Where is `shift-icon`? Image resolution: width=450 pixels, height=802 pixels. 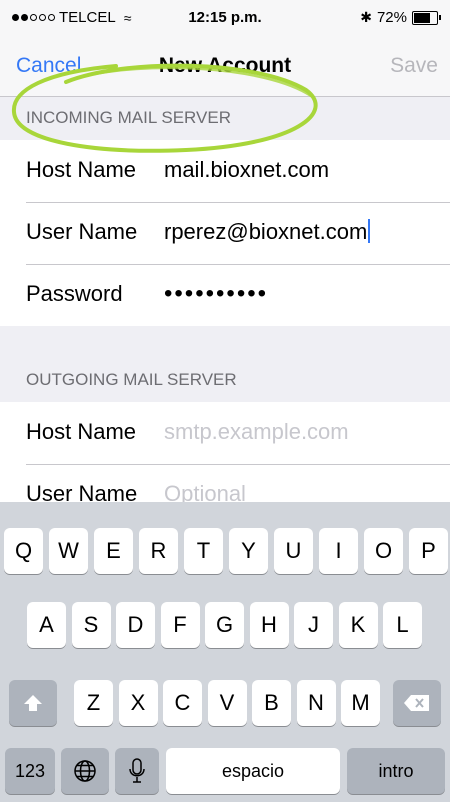 shift-icon is located at coordinates (33, 703).